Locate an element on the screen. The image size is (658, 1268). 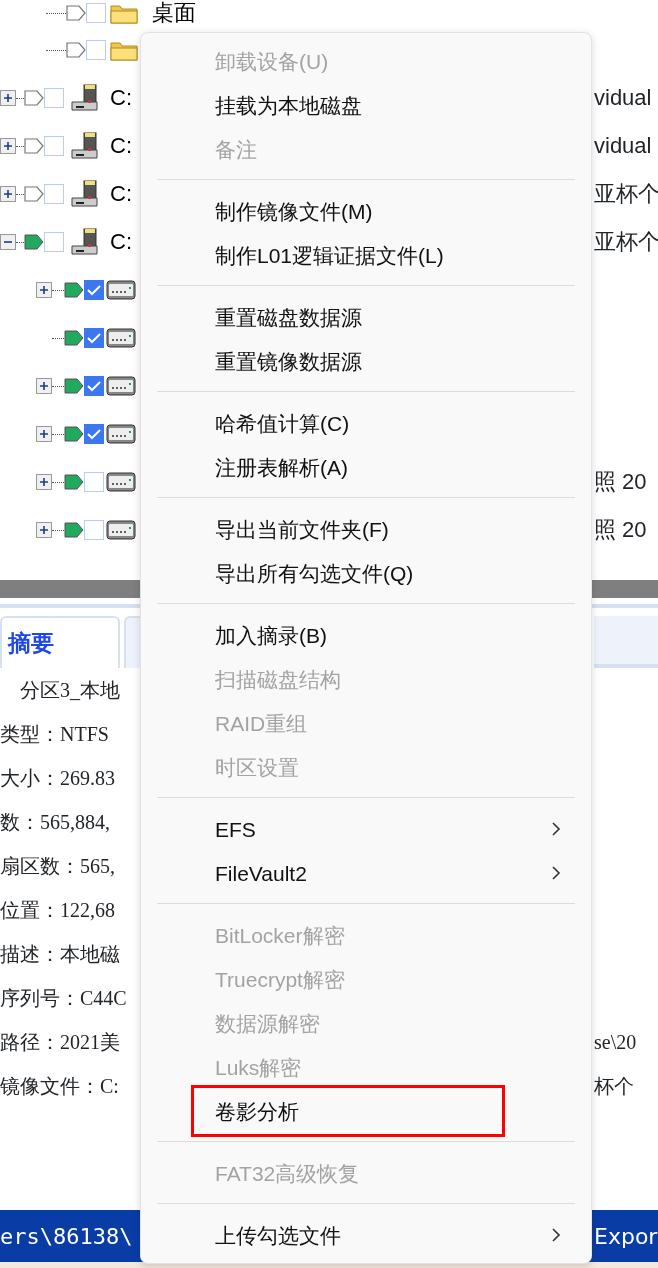
summary-line: 分区3_本地 is located at coordinates (69, 690).